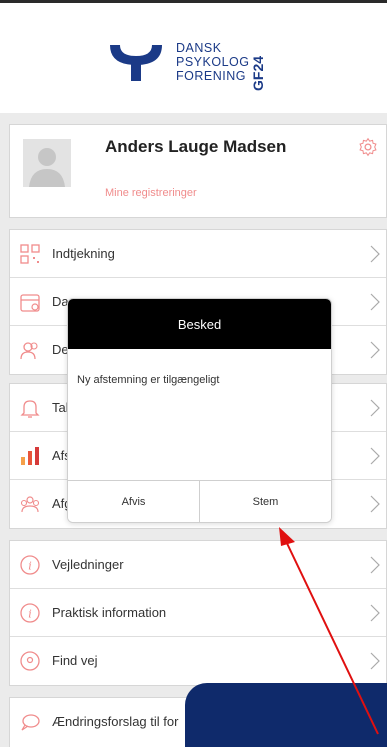  What do you see at coordinates (199, 48) in the screenshot?
I see `logo-line-1: DANSK` at bounding box center [199, 48].